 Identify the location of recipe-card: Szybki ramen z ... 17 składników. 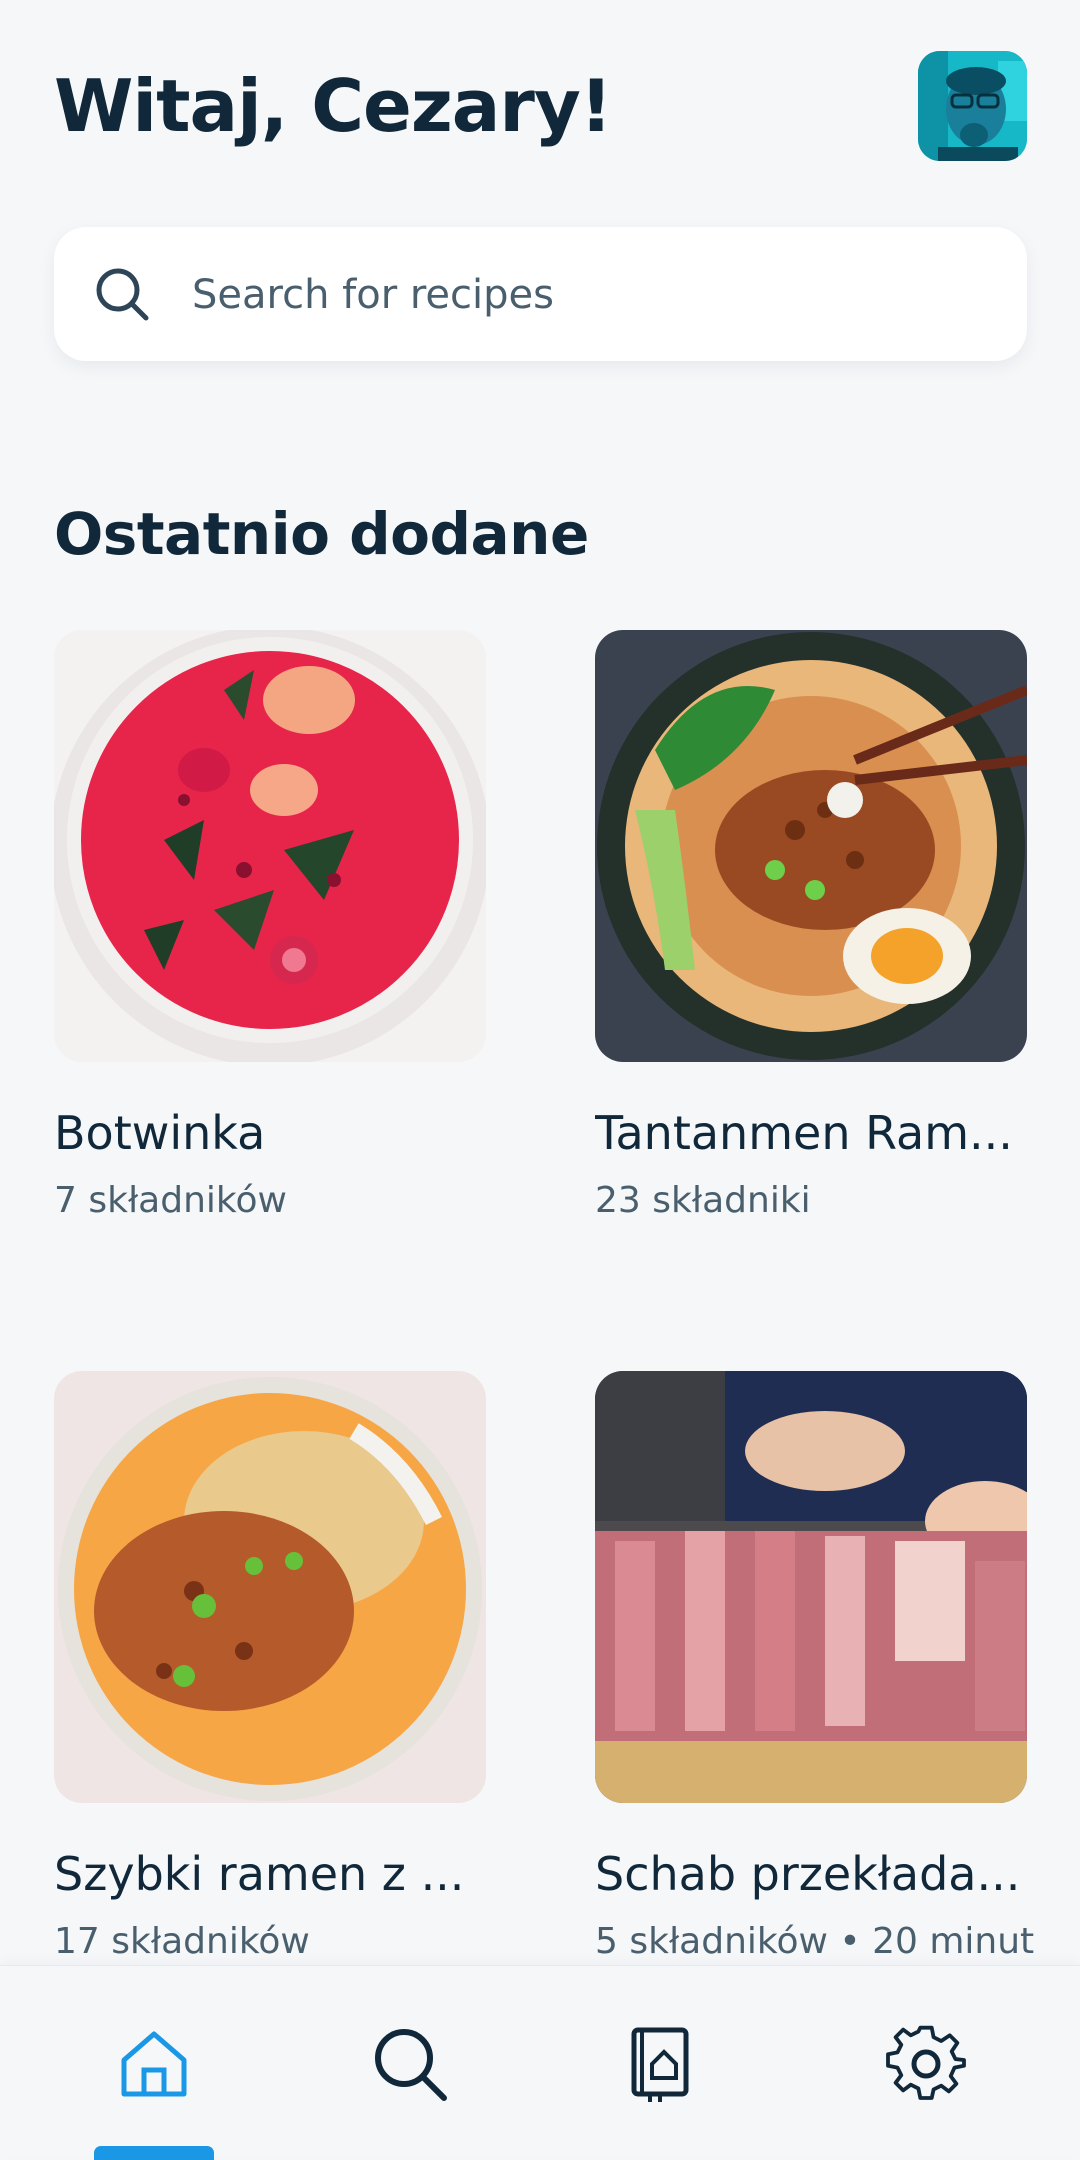
(270, 1666).